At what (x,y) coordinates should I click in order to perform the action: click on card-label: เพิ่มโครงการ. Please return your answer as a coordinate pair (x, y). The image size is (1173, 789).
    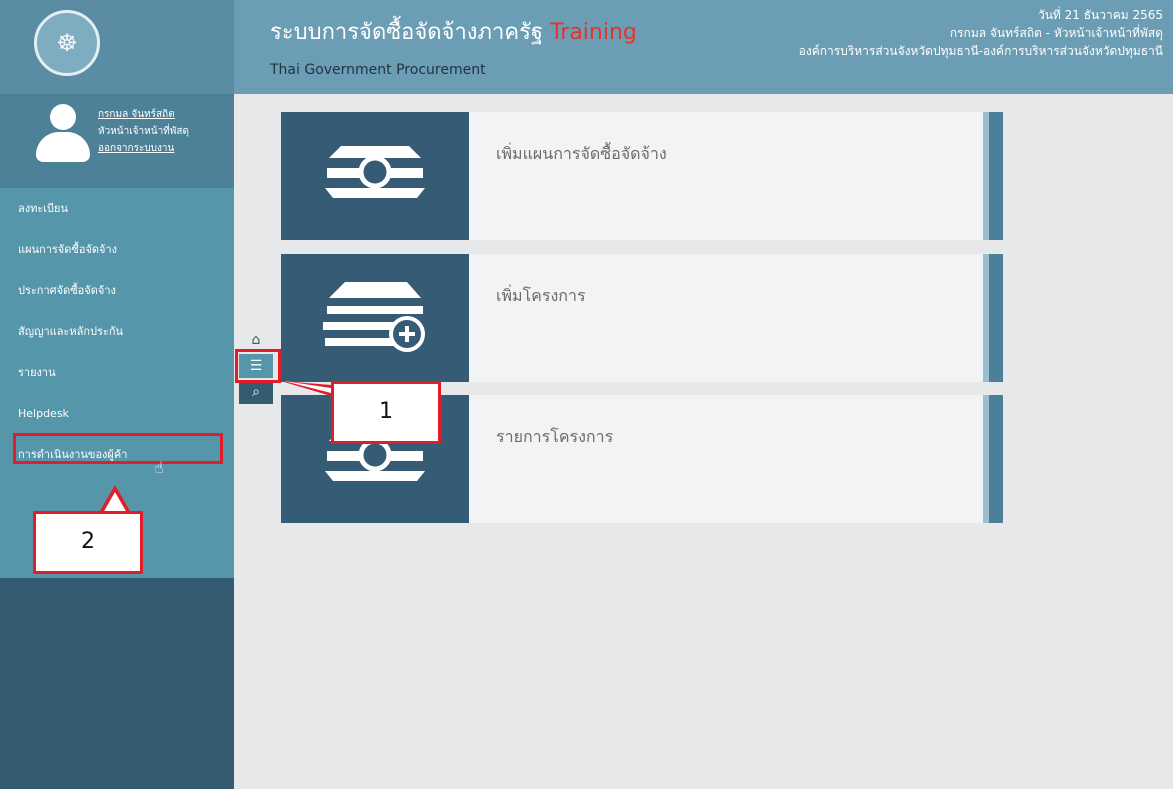
    Looking at the image, I should click on (541, 295).